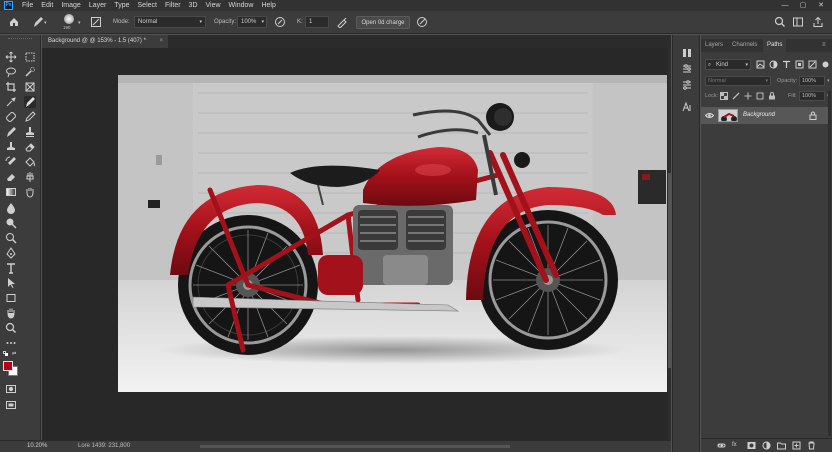 This screenshot has width=832, height=452. What do you see at coordinates (79, 23) in the screenshot?
I see `brush-size-caret-icon: ▾` at bounding box center [79, 23].